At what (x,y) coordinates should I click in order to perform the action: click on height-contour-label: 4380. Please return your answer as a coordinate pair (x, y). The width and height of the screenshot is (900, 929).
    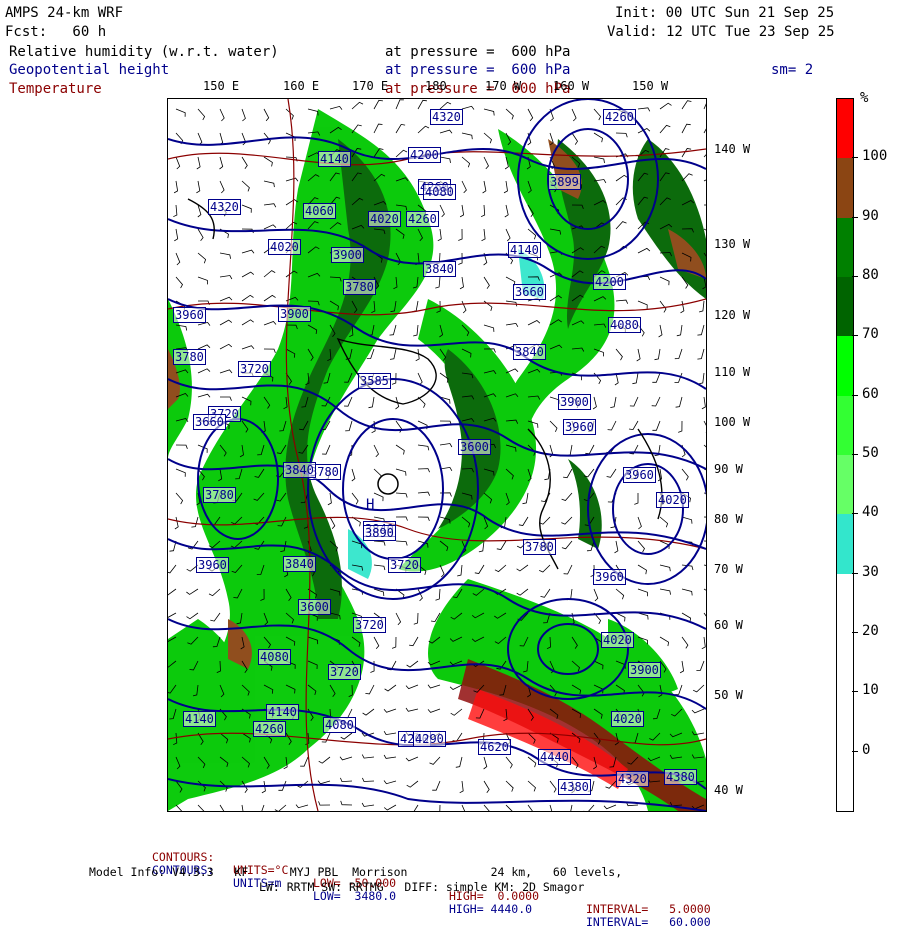
    Looking at the image, I should click on (680, 777).